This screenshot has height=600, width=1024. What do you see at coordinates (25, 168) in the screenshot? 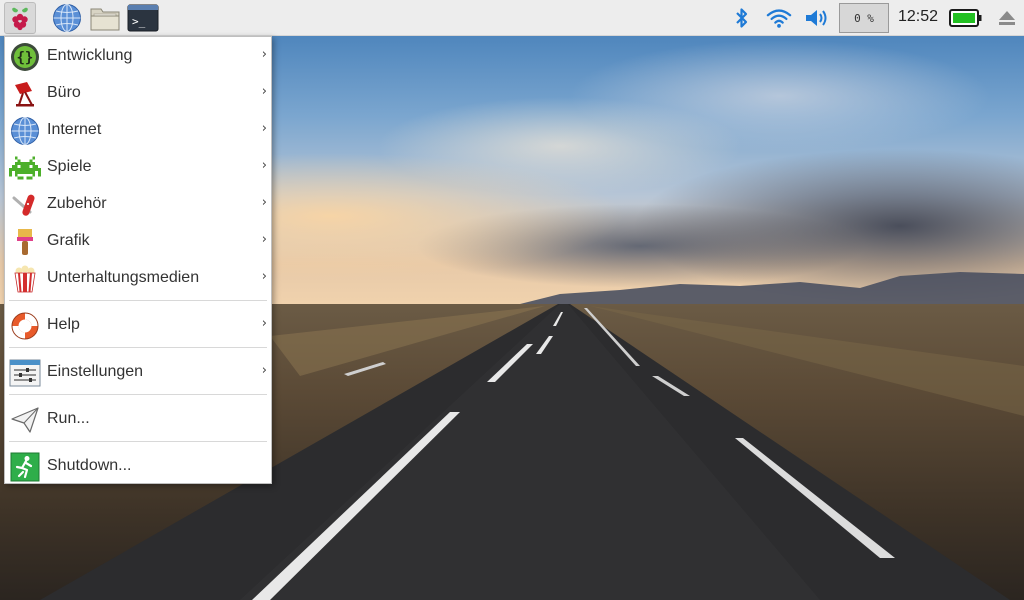
I see `space-invader-icon` at bounding box center [25, 168].